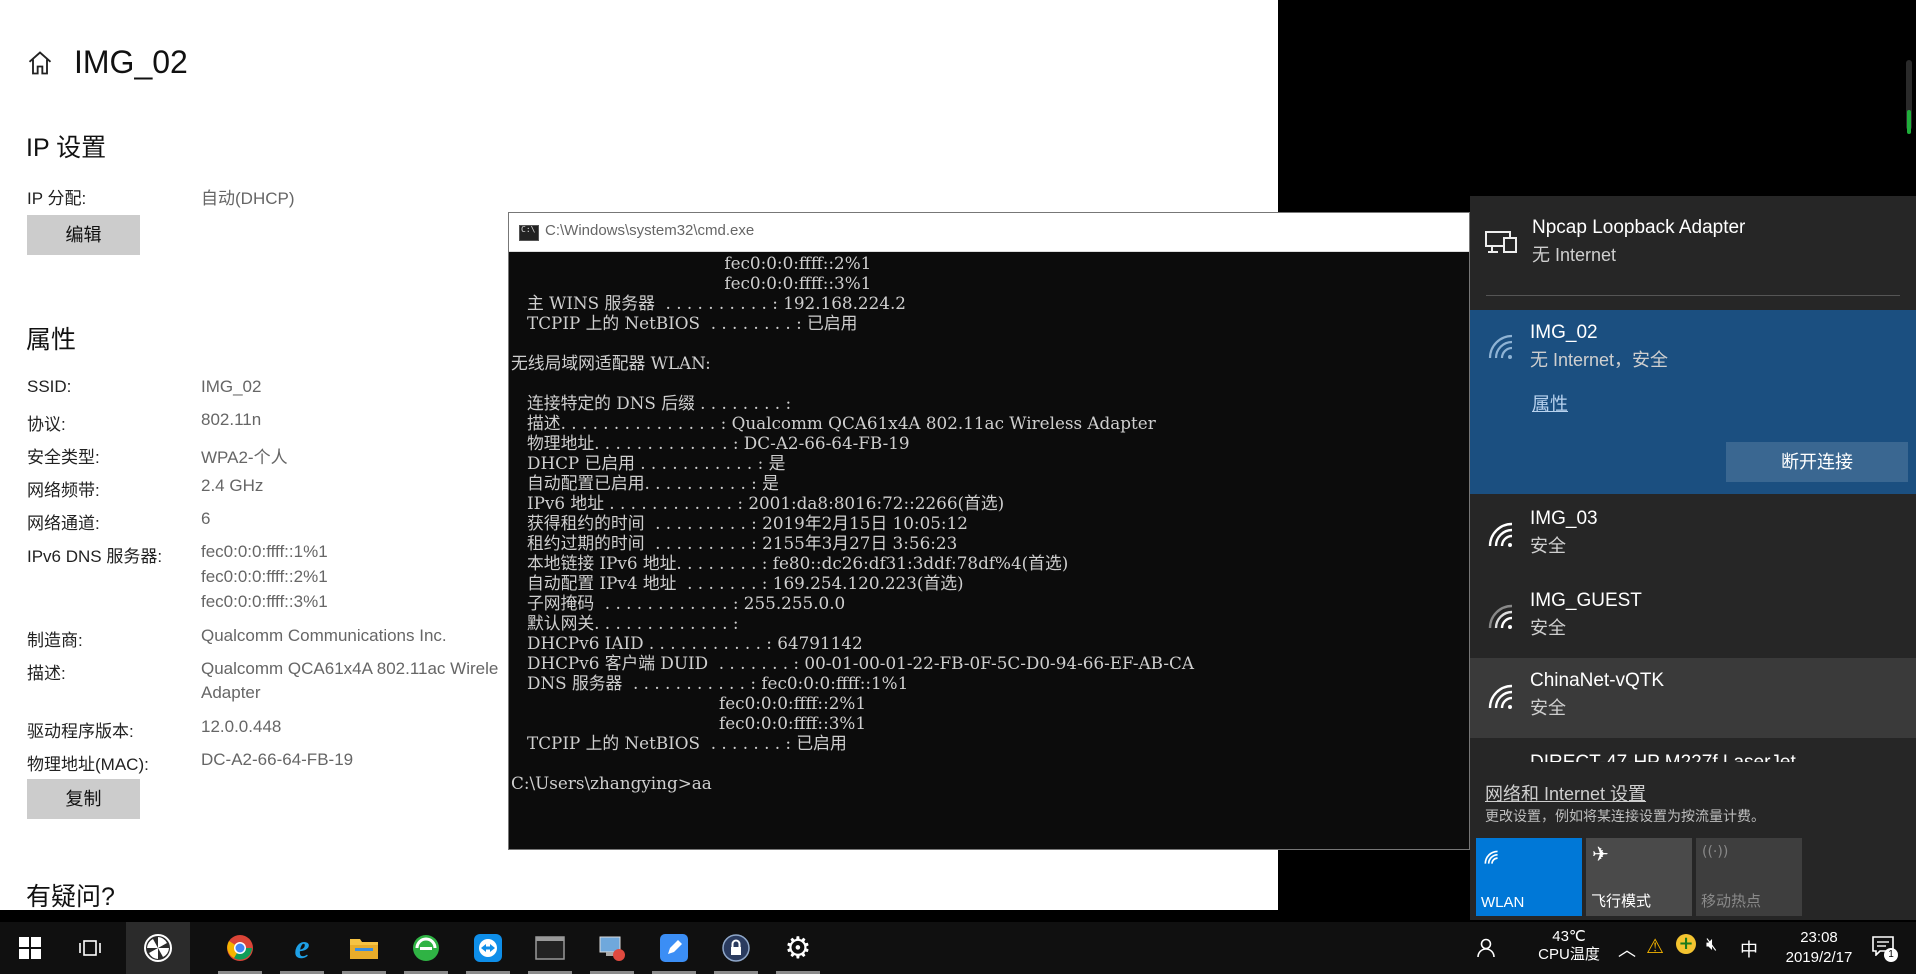 The height and width of the screenshot is (974, 1916). What do you see at coordinates (550, 948) in the screenshot?
I see `taskbar-app-cmd` at bounding box center [550, 948].